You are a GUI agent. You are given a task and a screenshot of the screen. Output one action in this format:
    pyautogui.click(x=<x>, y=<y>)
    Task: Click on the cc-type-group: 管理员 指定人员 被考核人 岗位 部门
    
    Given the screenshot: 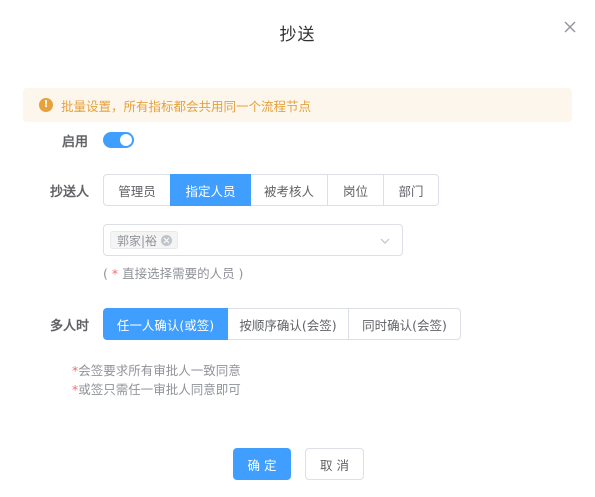 What is the action you would take?
    pyautogui.click(x=271, y=190)
    